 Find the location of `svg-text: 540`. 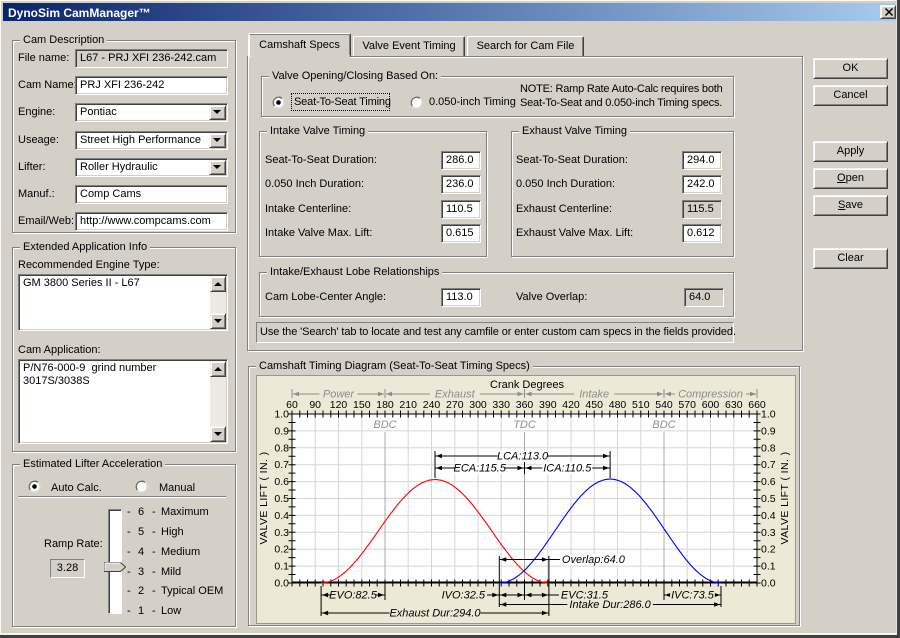

svg-text: 540 is located at coordinates (664, 405).